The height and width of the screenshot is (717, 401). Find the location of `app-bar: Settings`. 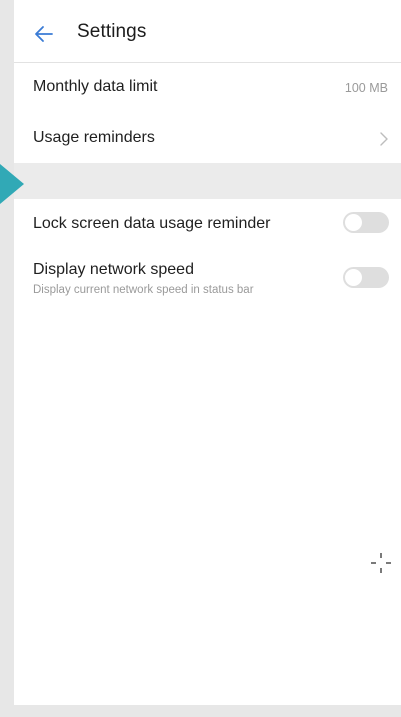

app-bar: Settings is located at coordinates (207, 31).